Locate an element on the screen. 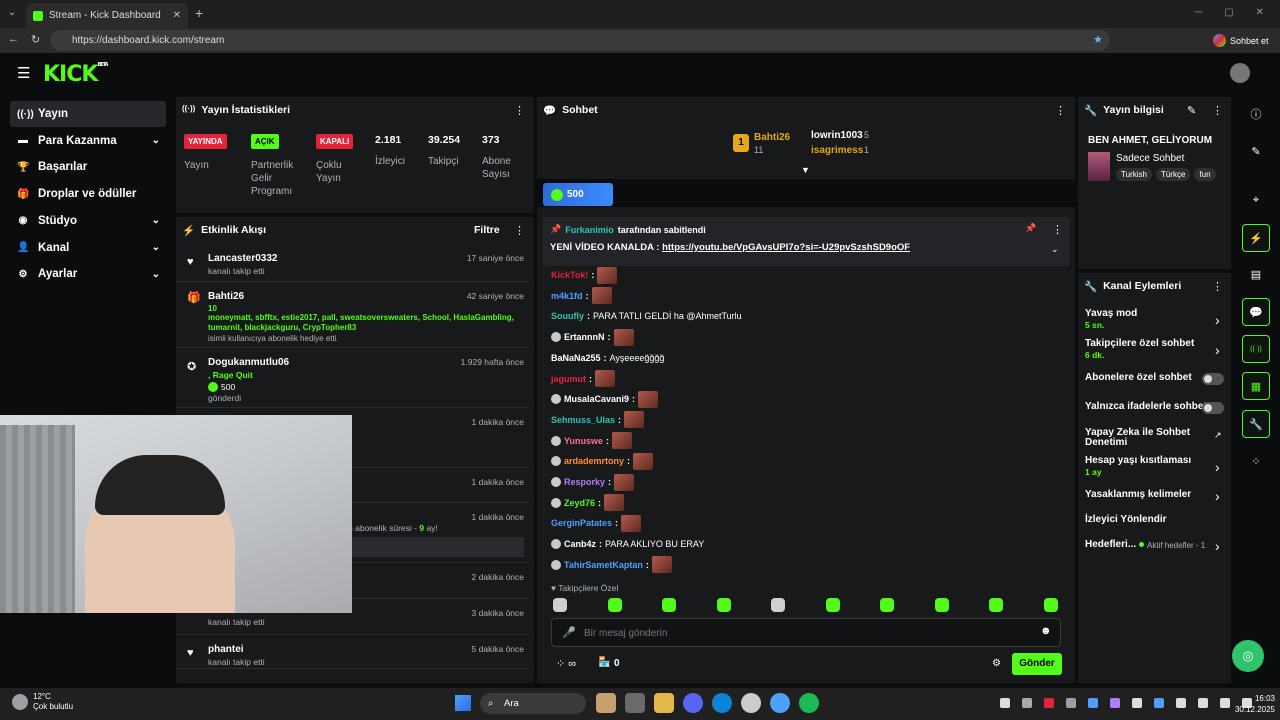 The height and width of the screenshot is (720, 1280). url-field: https://dashboard.kick.com/stream is located at coordinates (580, 40).